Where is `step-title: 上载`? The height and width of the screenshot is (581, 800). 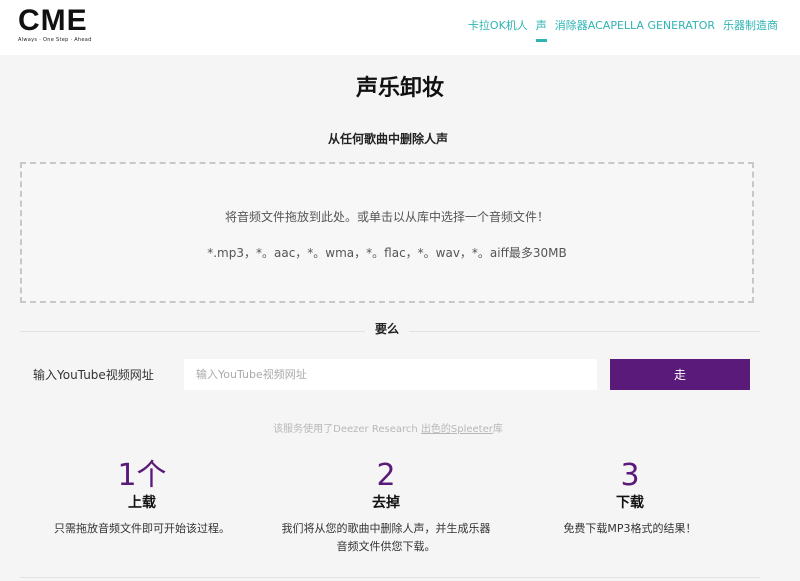 step-title: 上载 is located at coordinates (142, 503).